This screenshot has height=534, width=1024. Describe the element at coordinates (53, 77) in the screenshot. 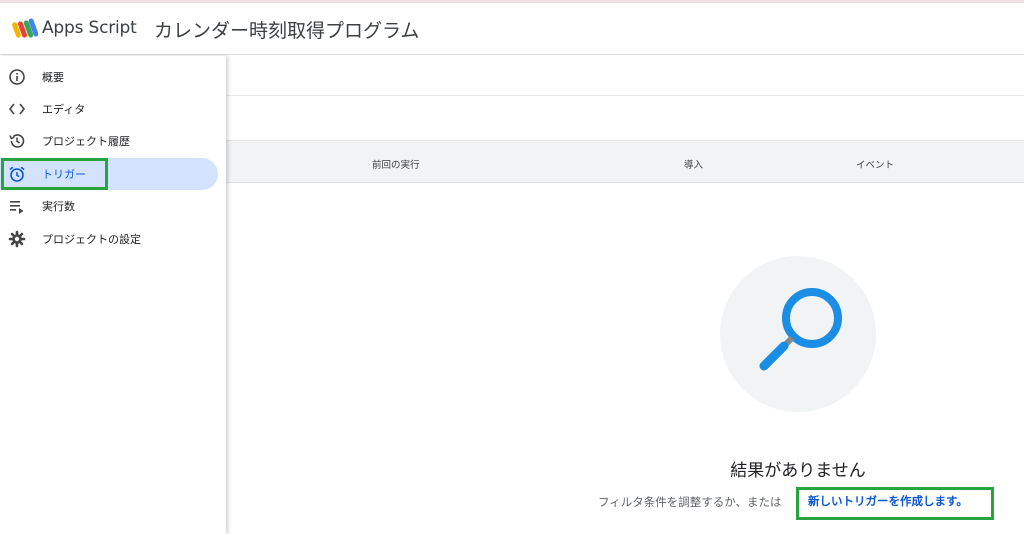

I see `sidebar-item-label: 概要` at that location.